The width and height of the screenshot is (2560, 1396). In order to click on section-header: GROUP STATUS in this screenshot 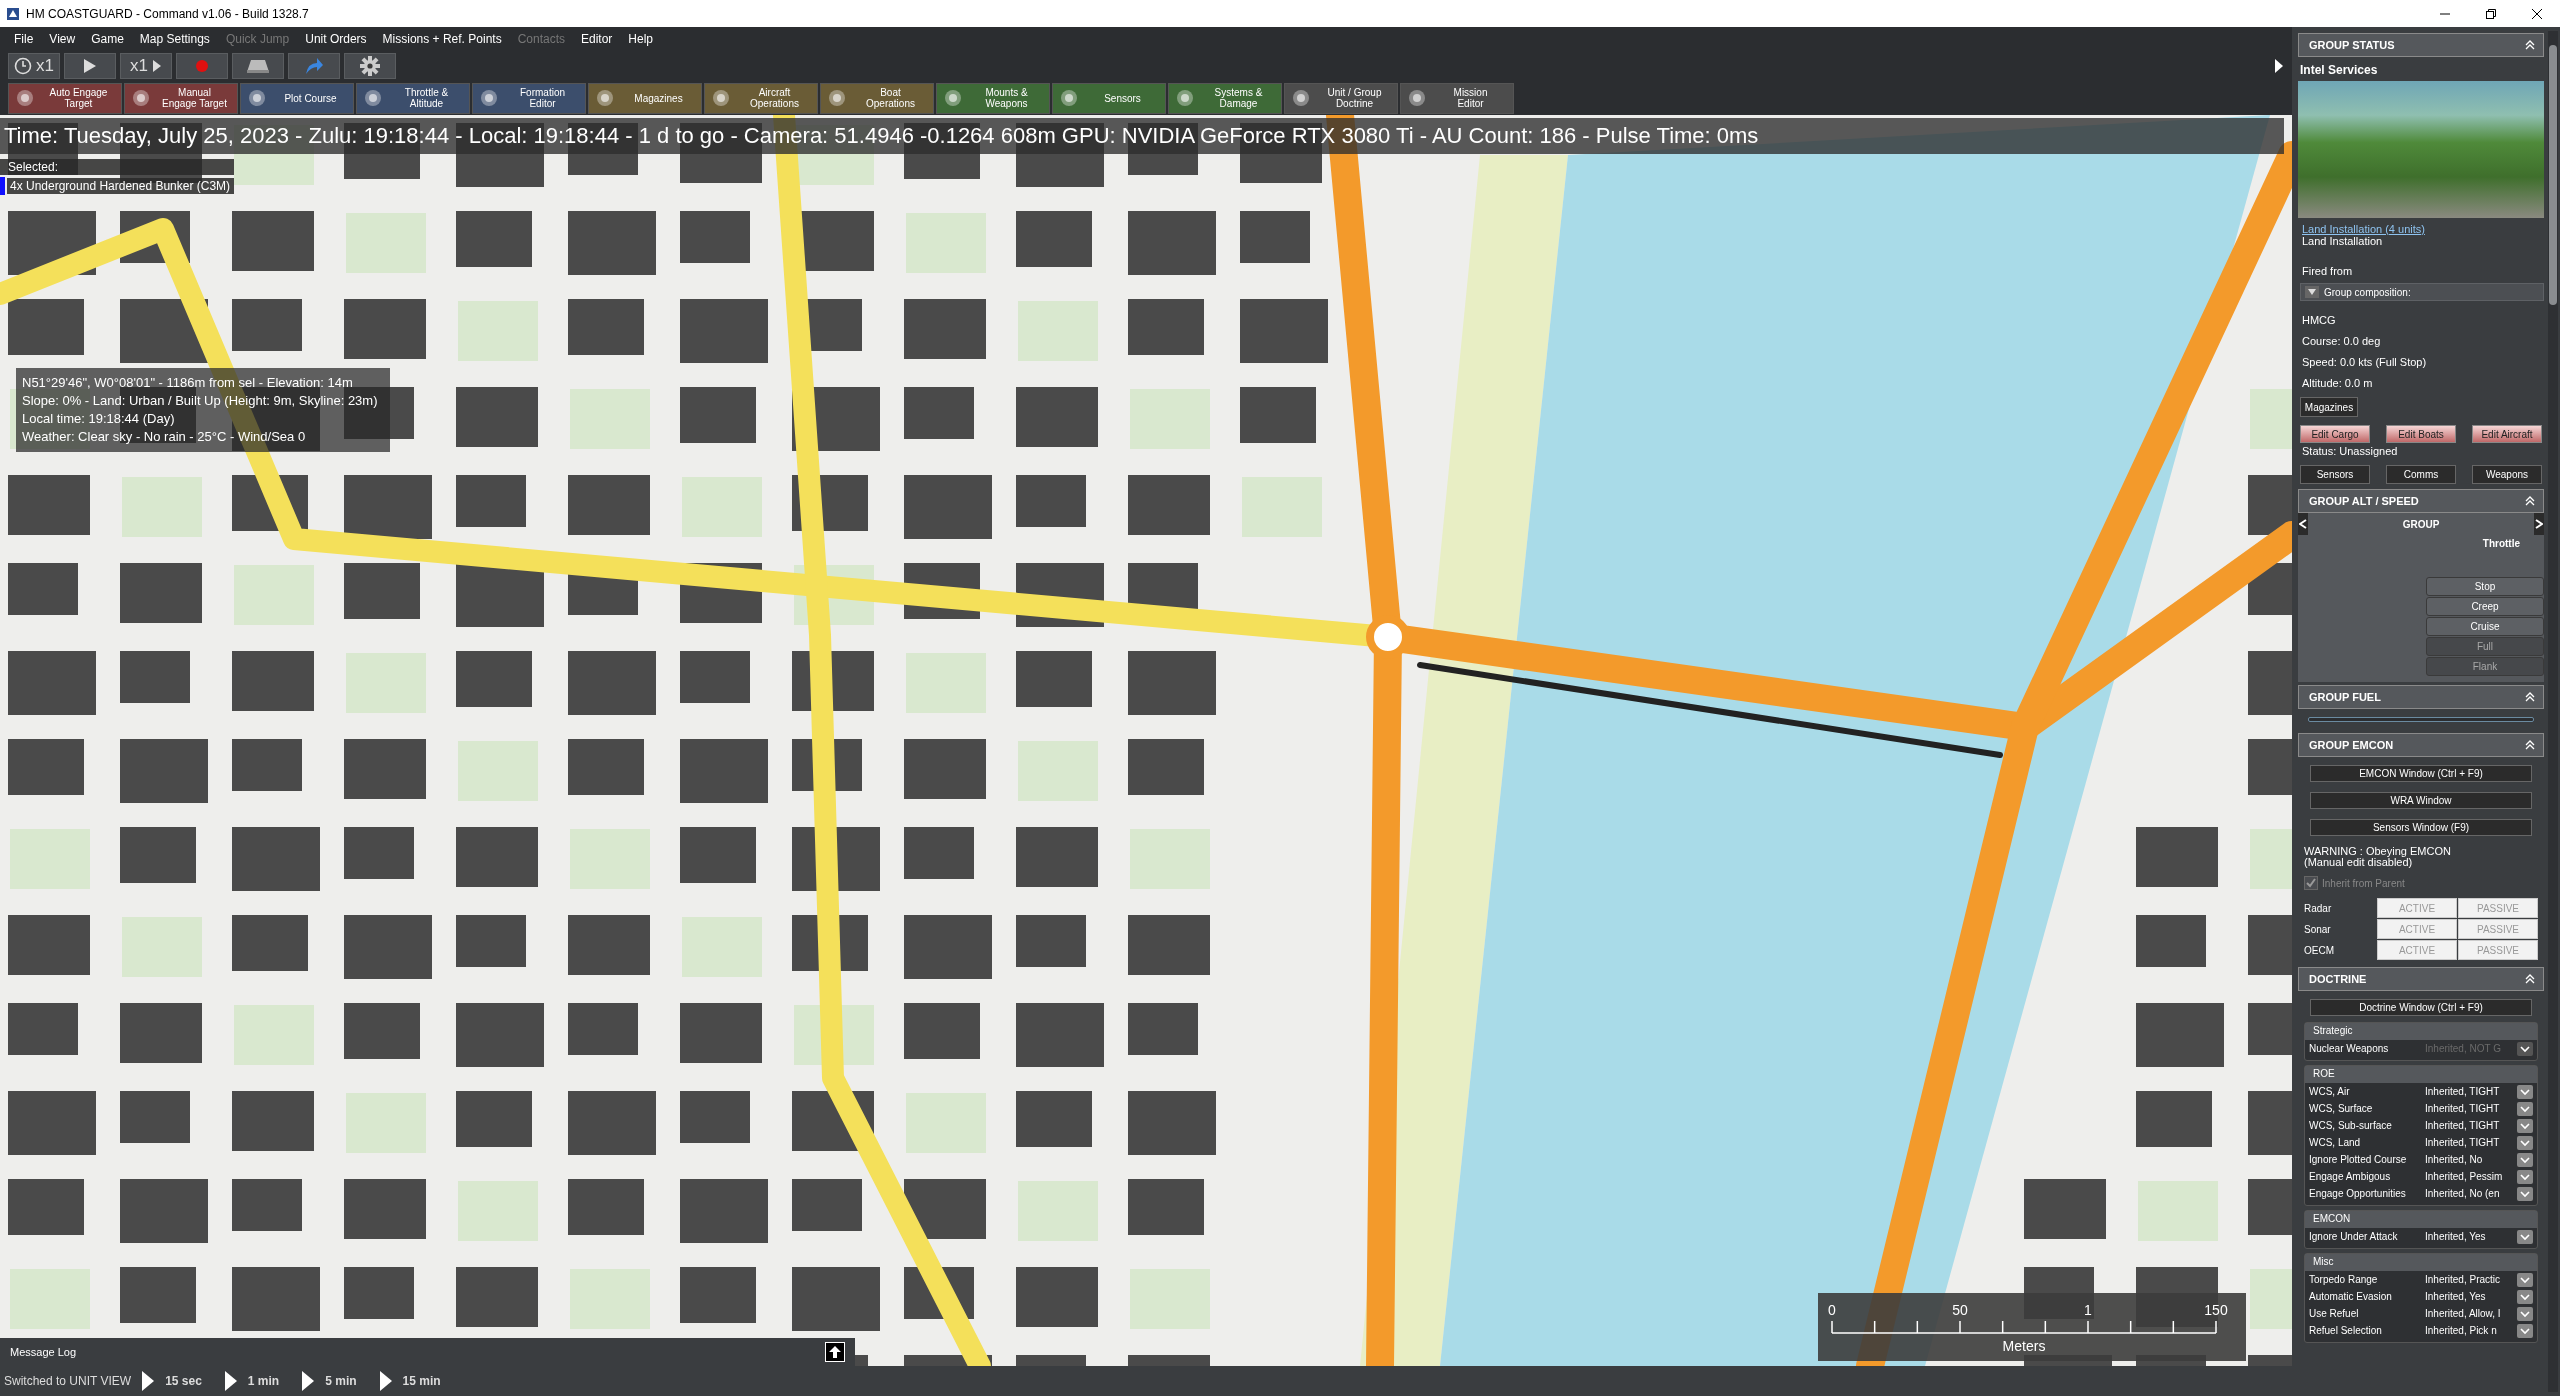, I will do `click(2421, 45)`.